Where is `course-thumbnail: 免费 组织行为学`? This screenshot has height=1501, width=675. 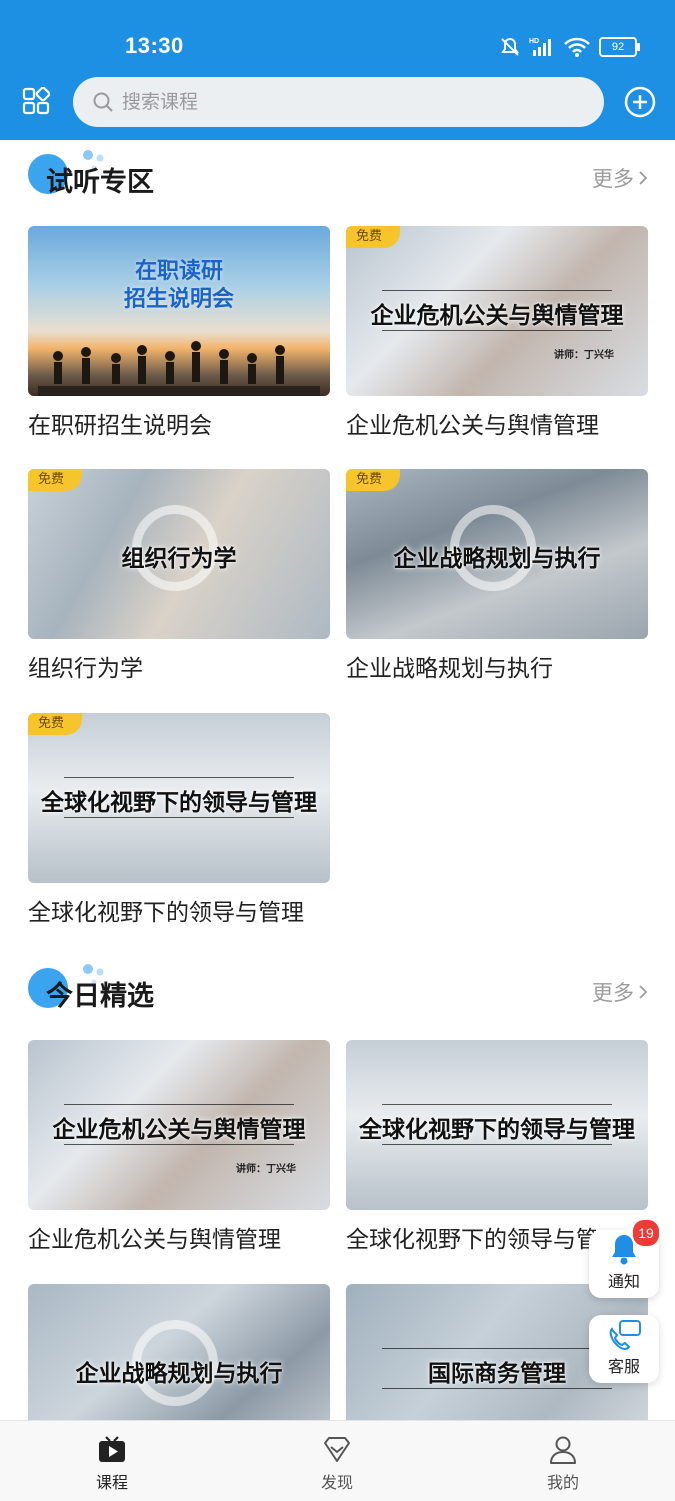
course-thumbnail: 免费 组织行为学 is located at coordinates (179, 554).